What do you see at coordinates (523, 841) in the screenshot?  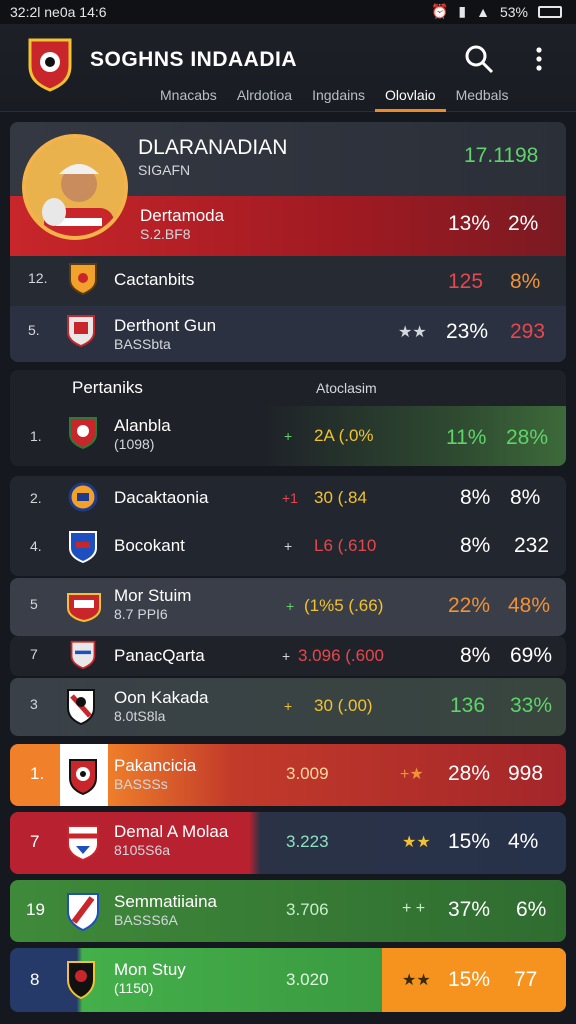 I see `row-pct2: 4%` at bounding box center [523, 841].